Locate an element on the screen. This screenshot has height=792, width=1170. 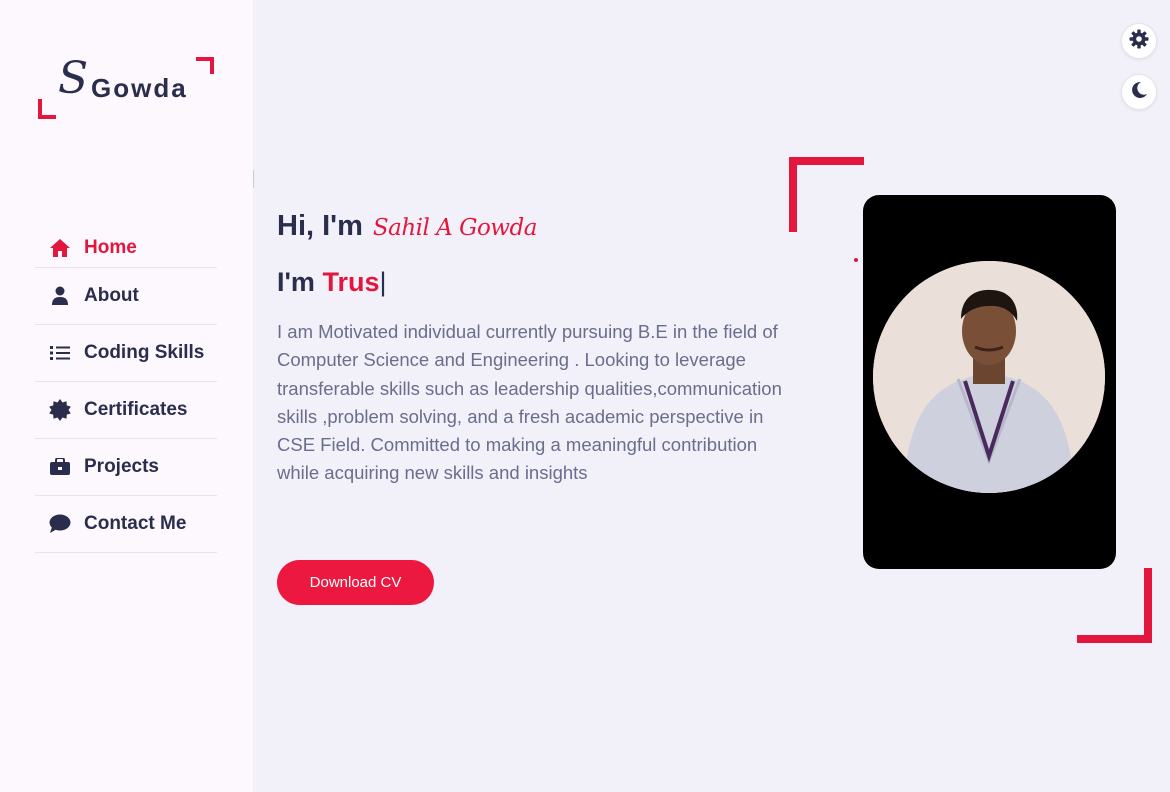
settings-button is located at coordinates (1139, 41).